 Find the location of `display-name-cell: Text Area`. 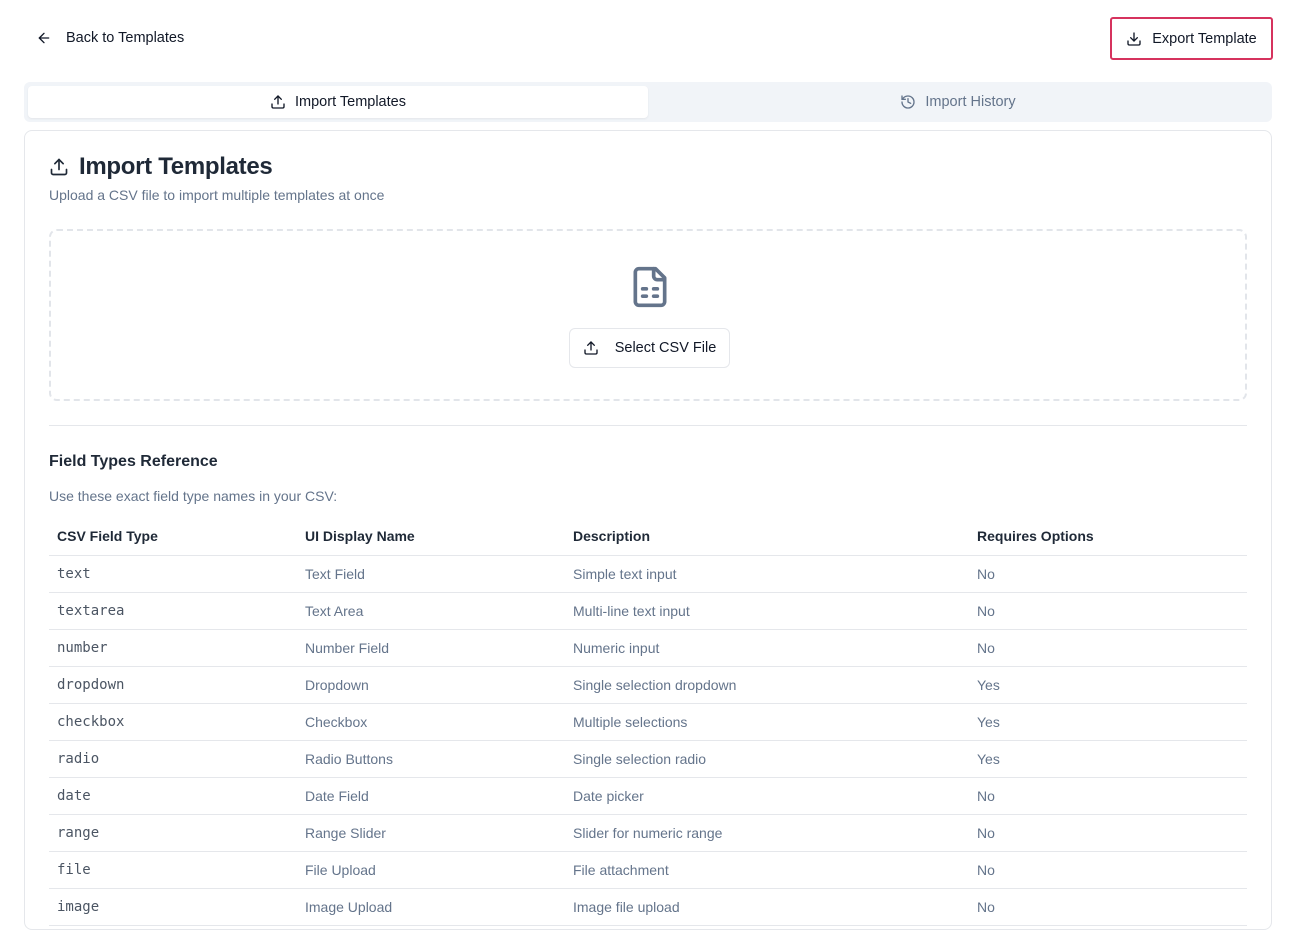

display-name-cell: Text Area is located at coordinates (431, 611).